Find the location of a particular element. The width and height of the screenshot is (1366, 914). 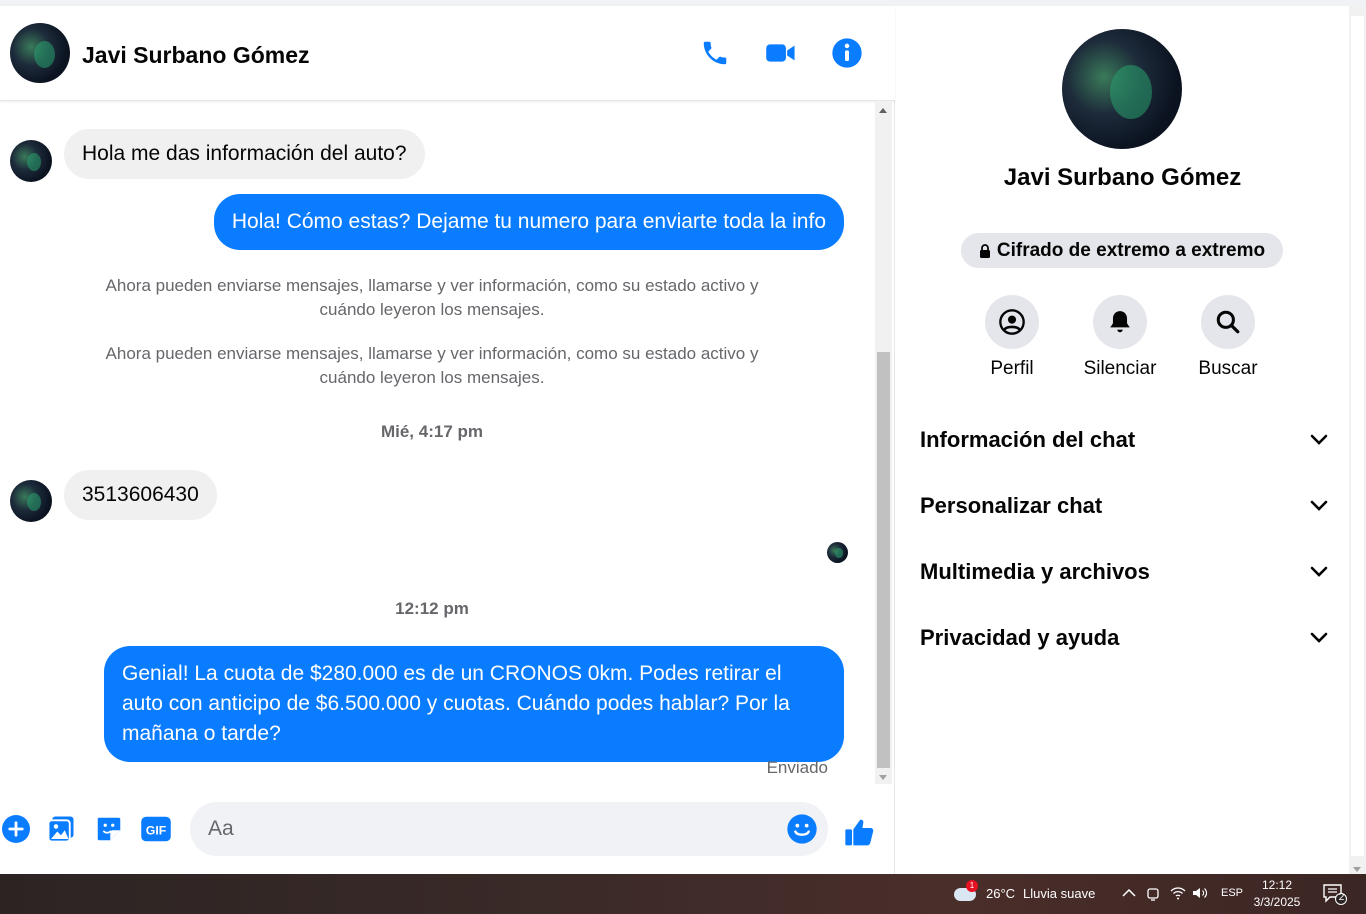

encryption-badge: Cifrado de extremo a extremo is located at coordinates (1122, 250).